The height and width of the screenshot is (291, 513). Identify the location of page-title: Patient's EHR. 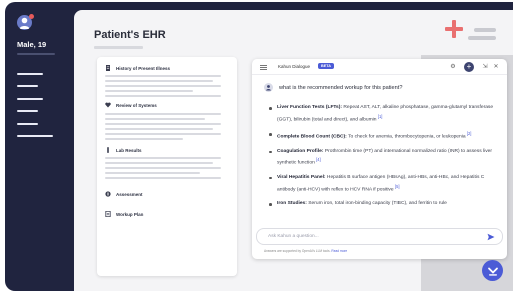
(130, 35).